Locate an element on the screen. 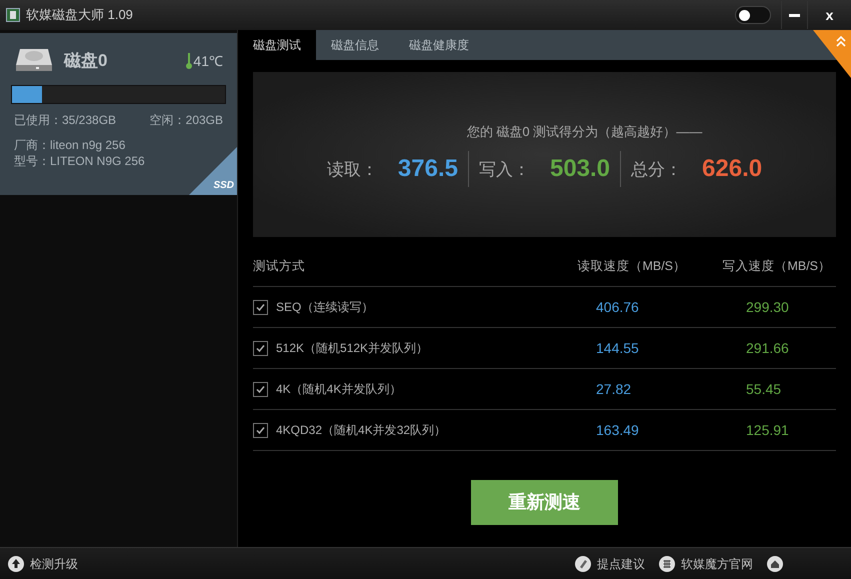 The height and width of the screenshot is (579, 851). vendor: 厂商：liteon n9g 256 is located at coordinates (70, 145).